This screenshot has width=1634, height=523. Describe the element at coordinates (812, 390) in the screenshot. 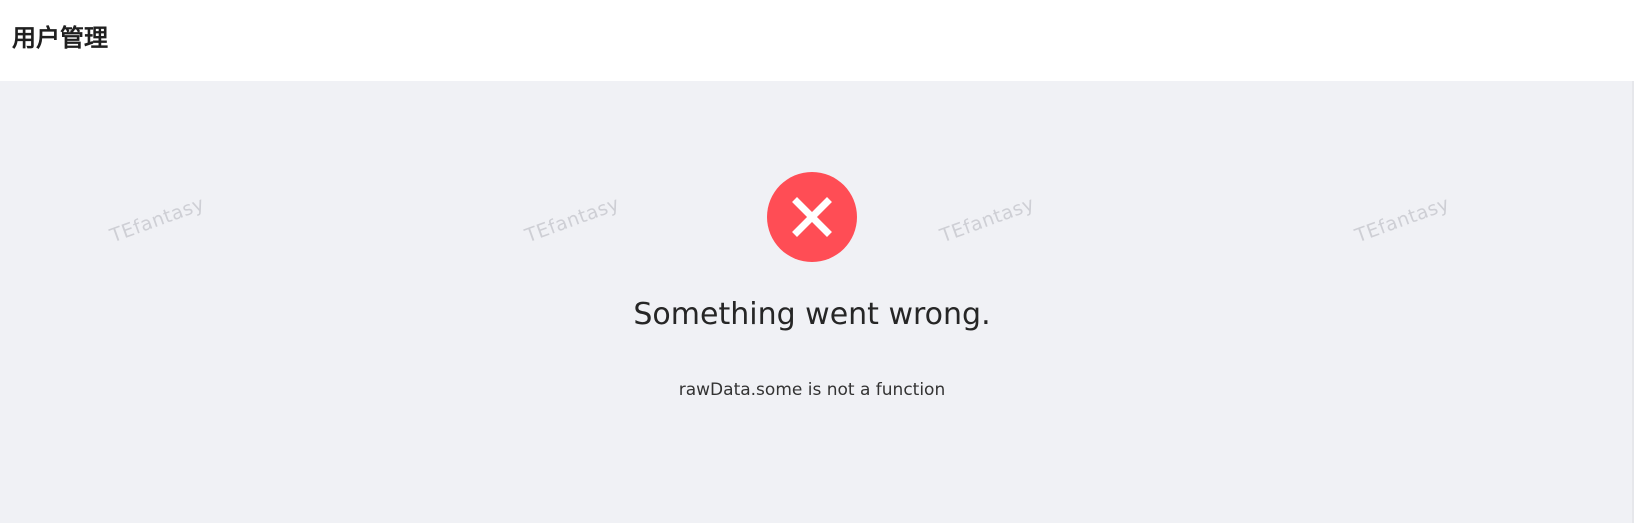

I see `error-message: rawData.some is not a function` at that location.